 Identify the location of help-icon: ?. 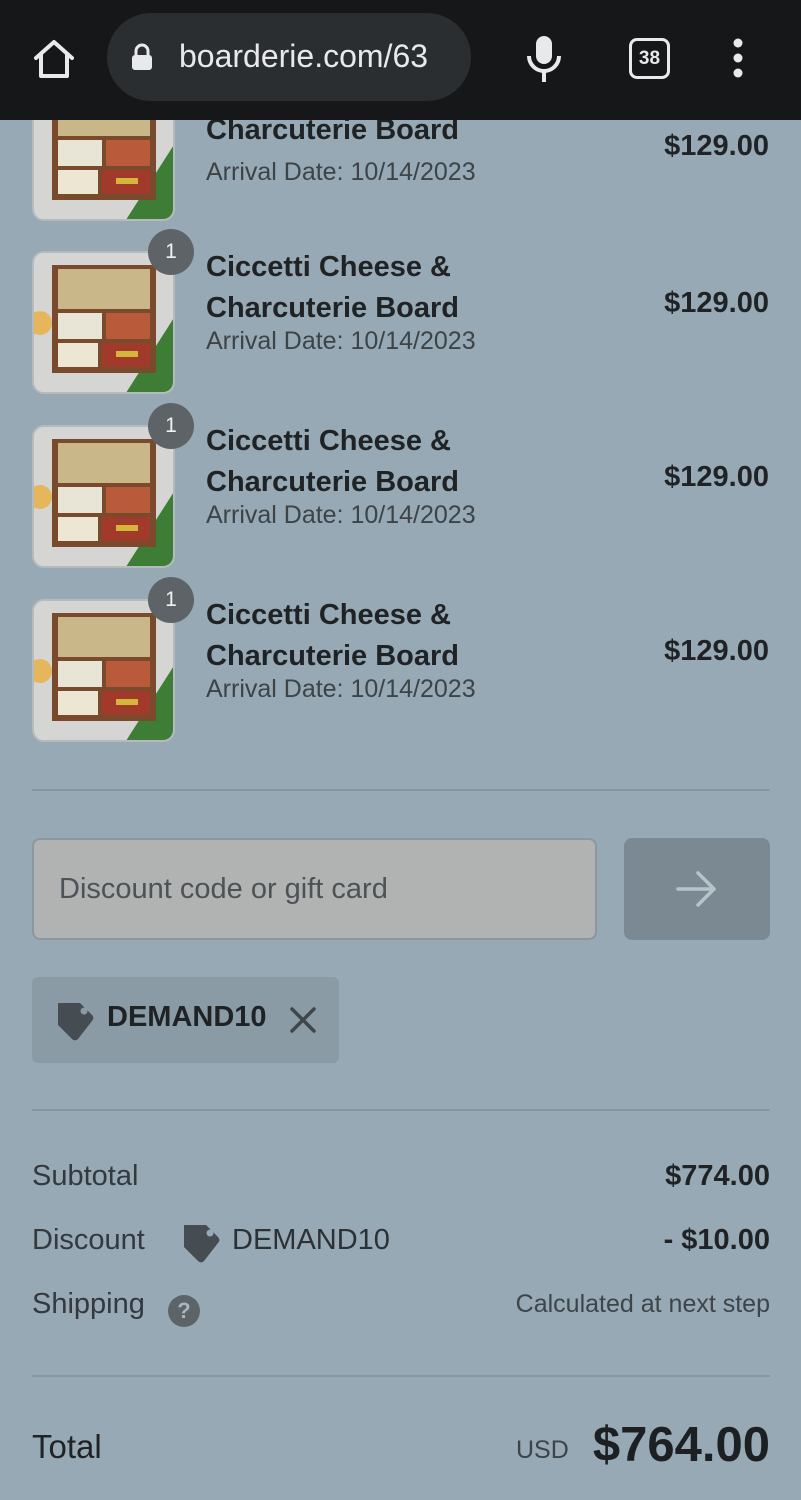
(184, 1311).